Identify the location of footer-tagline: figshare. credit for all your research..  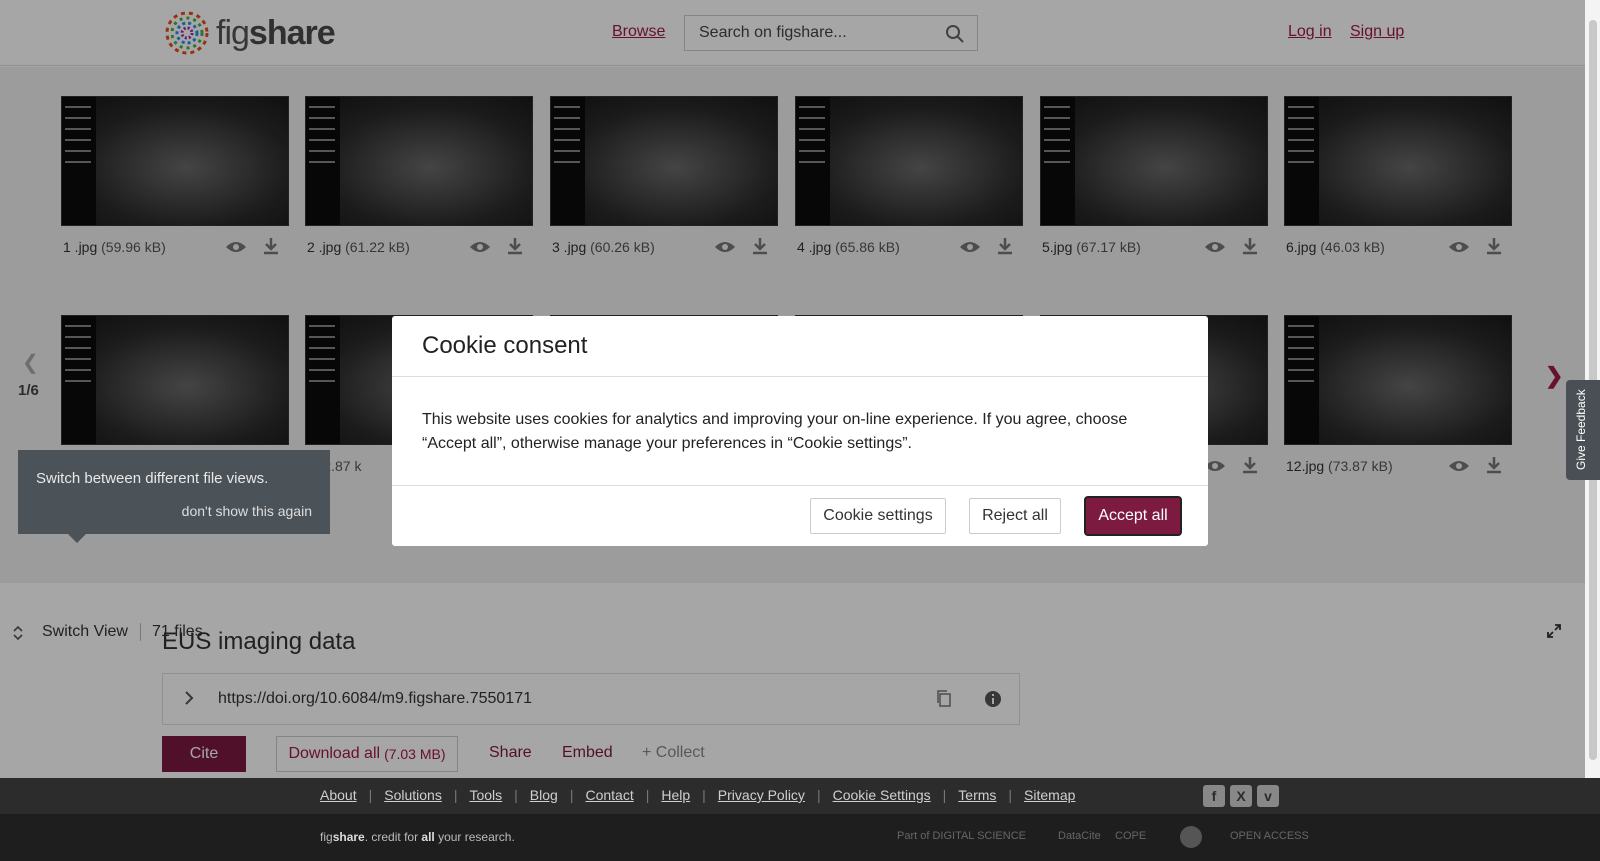
(417, 837).